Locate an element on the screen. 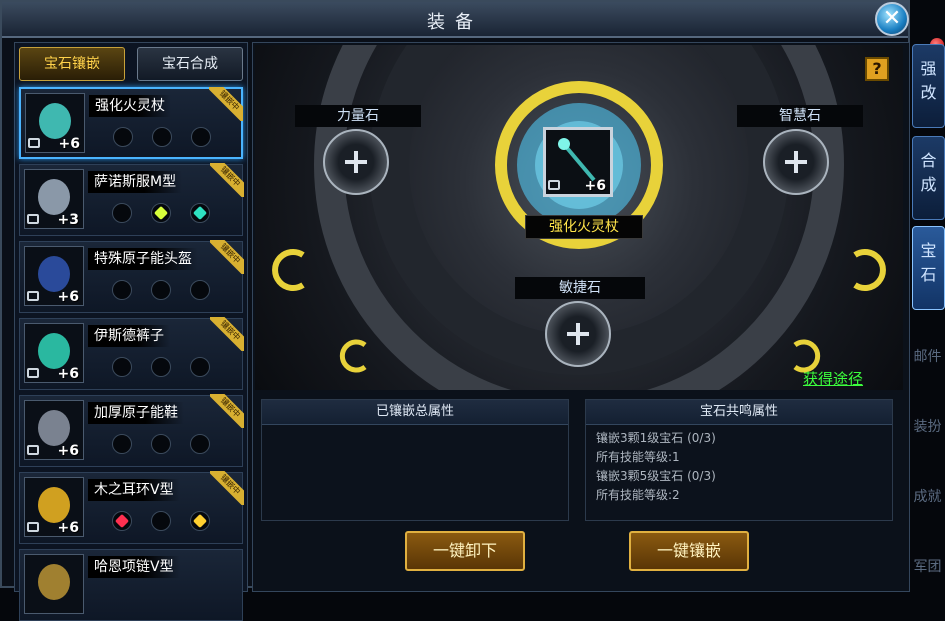  unload-all-button: 一键卸下 is located at coordinates (465, 551).